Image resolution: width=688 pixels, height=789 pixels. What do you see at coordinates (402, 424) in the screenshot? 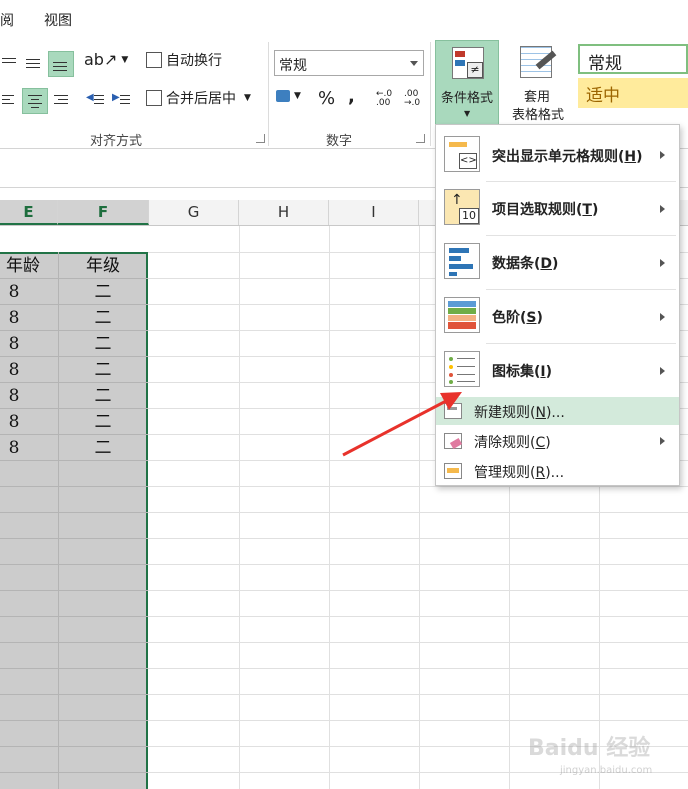
I see `annotation-arrow-icon` at bounding box center [402, 424].